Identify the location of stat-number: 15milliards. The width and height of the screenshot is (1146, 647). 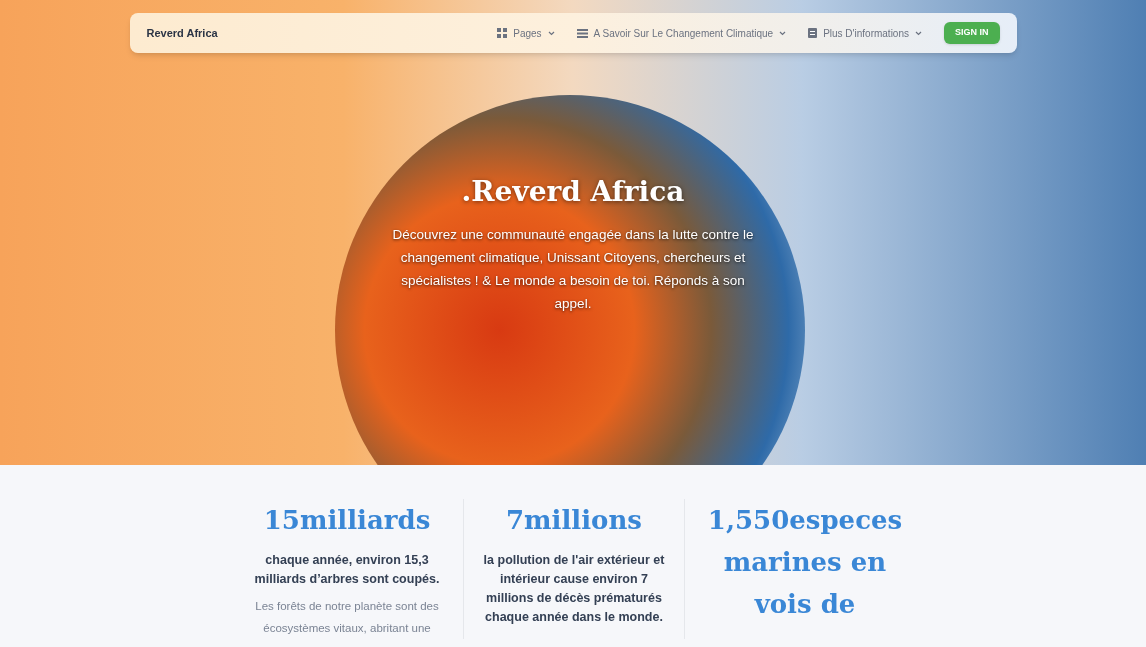
(347, 520).